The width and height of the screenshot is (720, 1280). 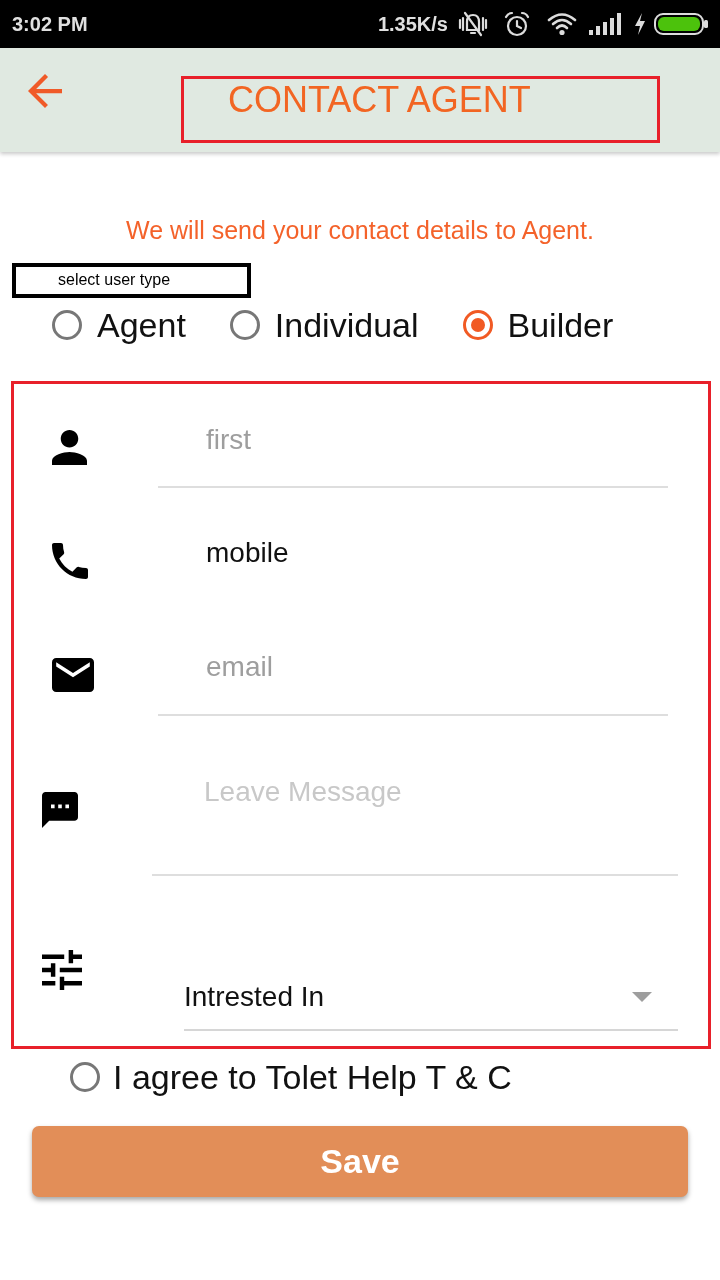 What do you see at coordinates (70, 561) in the screenshot?
I see `phone-icon` at bounding box center [70, 561].